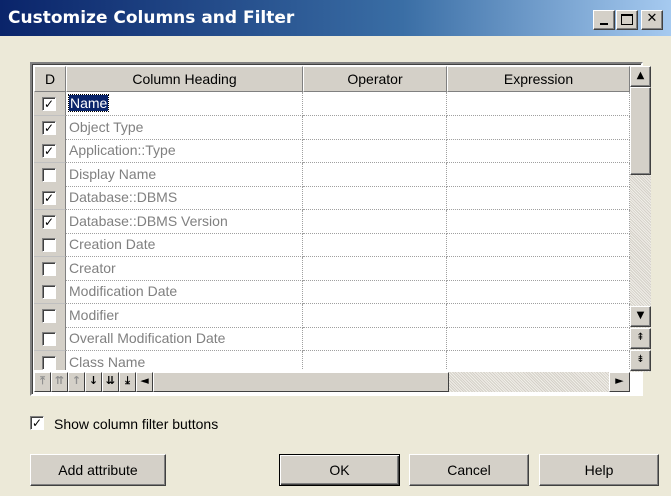 The image size is (671, 496). What do you see at coordinates (50, 79) in the screenshot?
I see `header-d: D` at bounding box center [50, 79].